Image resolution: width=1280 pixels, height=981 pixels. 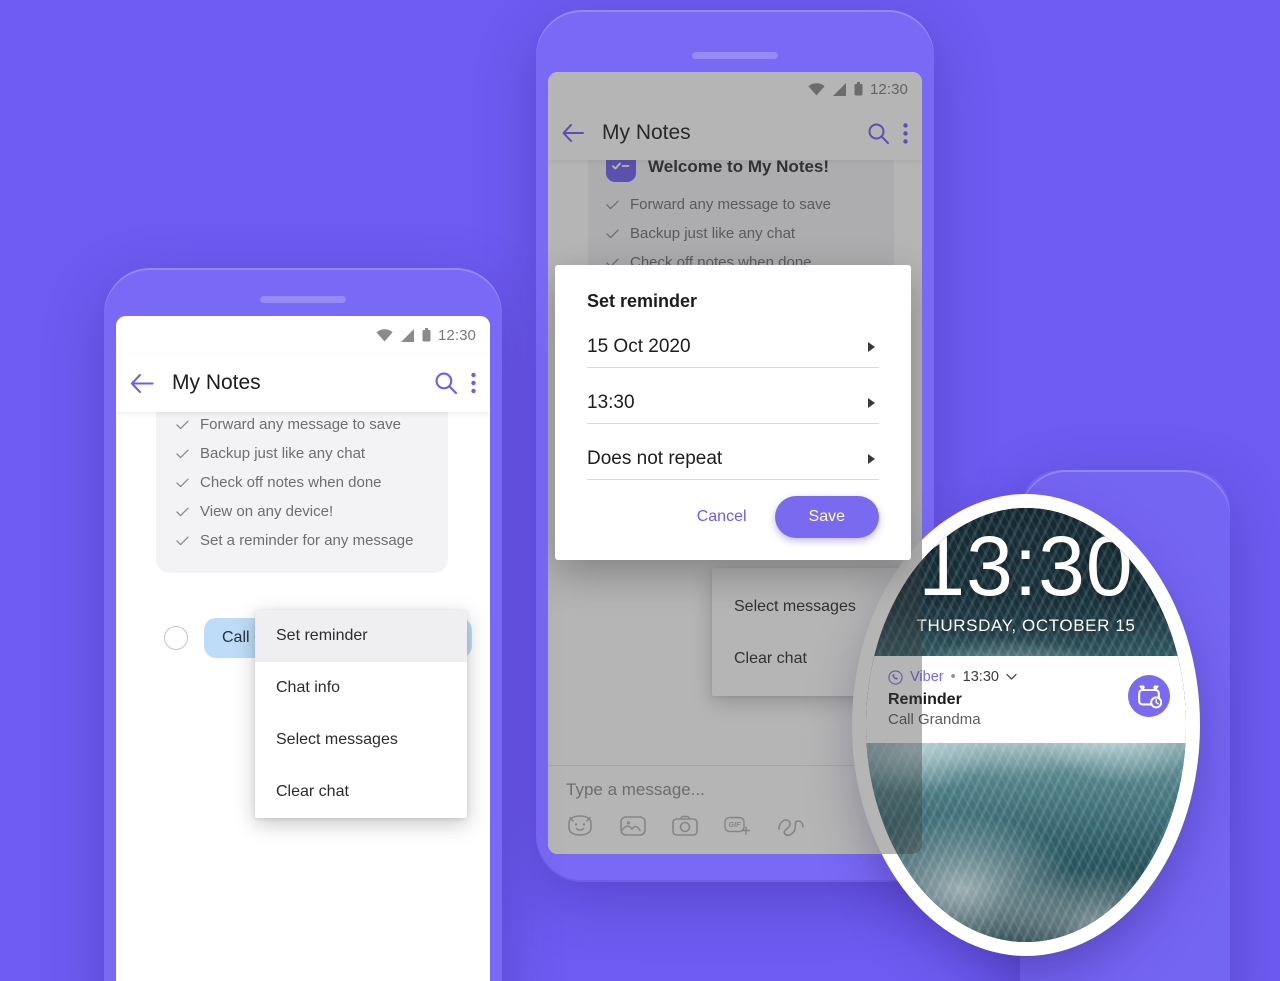 What do you see at coordinates (1149, 696) in the screenshot?
I see `reminder-clock-icon` at bounding box center [1149, 696].